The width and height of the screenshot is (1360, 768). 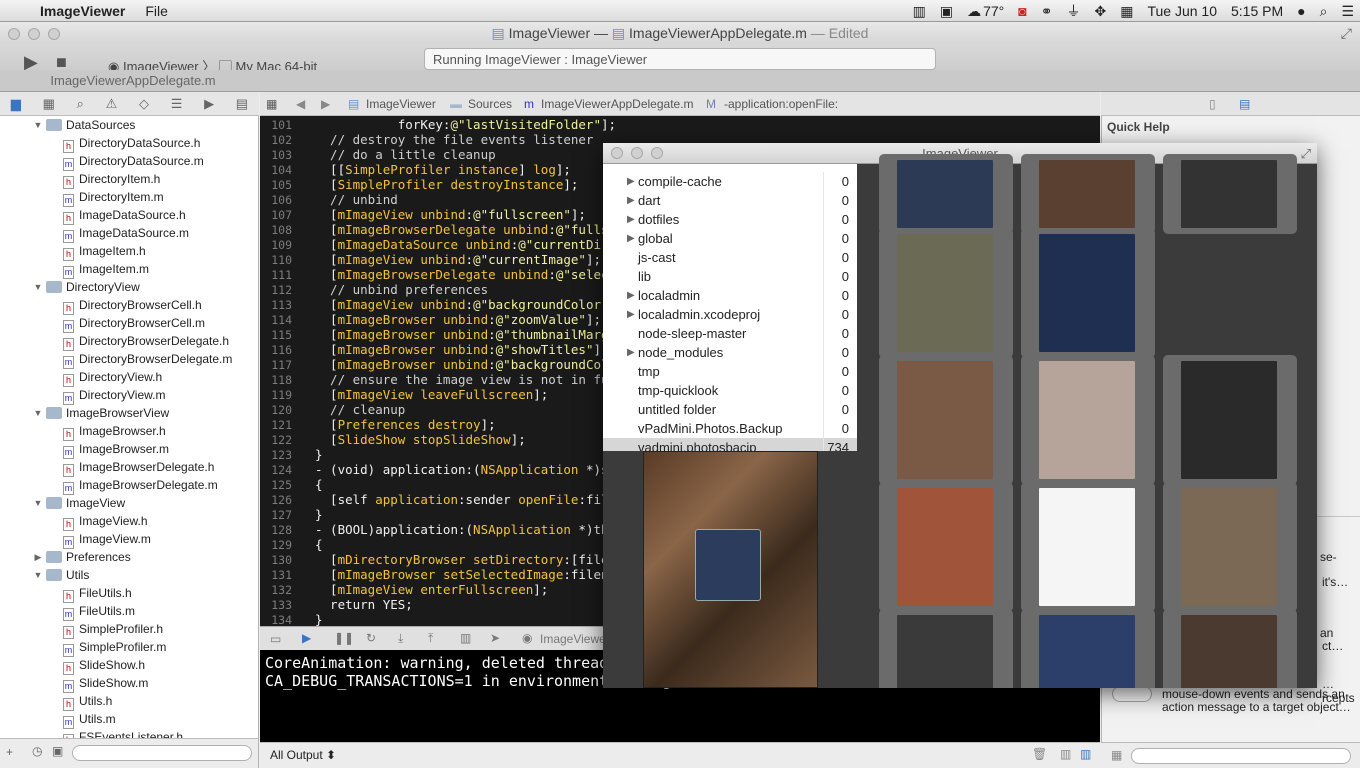 What do you see at coordinates (303, 755) in the screenshot?
I see `output-filter-select: All Output ⬍` at bounding box center [303, 755].